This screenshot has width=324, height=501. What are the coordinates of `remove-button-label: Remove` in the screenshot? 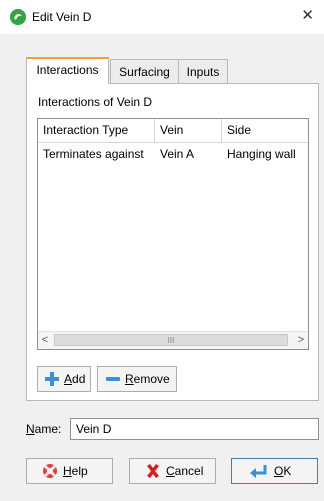 It's located at (147, 379).